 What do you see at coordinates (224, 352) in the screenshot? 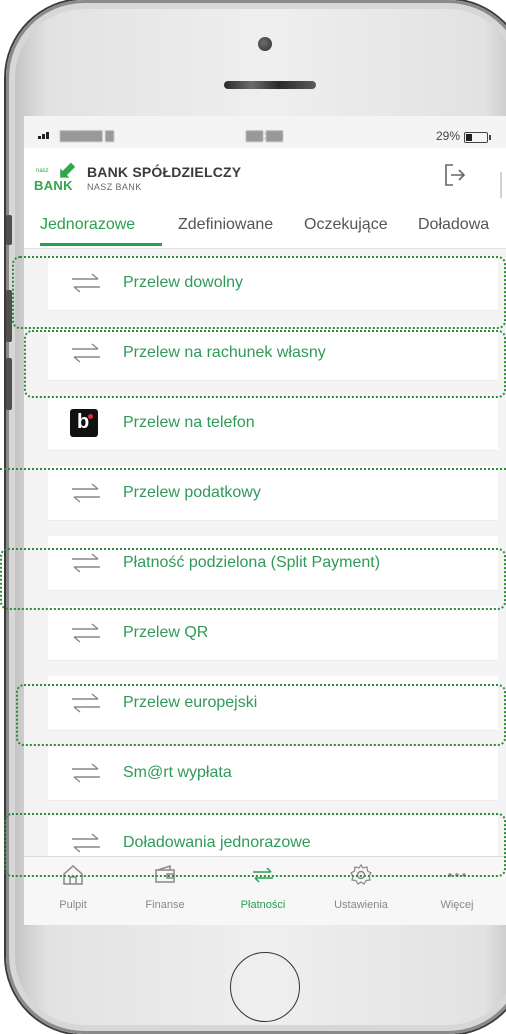
I see `list-item-label: Przelew na rachunek własny` at bounding box center [224, 352].